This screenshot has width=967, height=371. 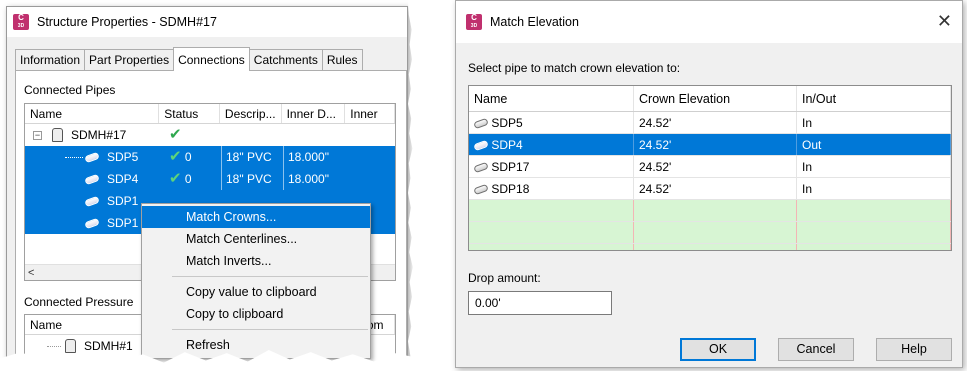 I want to click on structure-name: SDMH#1, so click(x=108, y=346).